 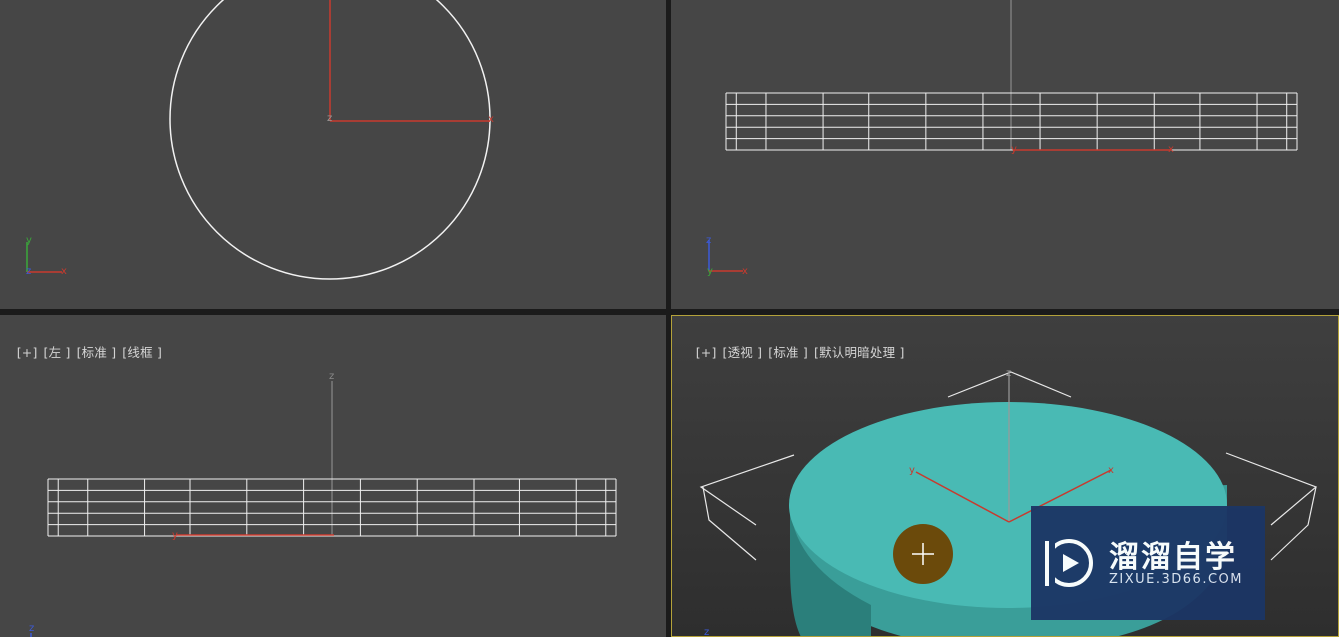 I want to click on watermark: 溜溜自学 ZIXUE.3D66.COM, so click(x=1148, y=563).